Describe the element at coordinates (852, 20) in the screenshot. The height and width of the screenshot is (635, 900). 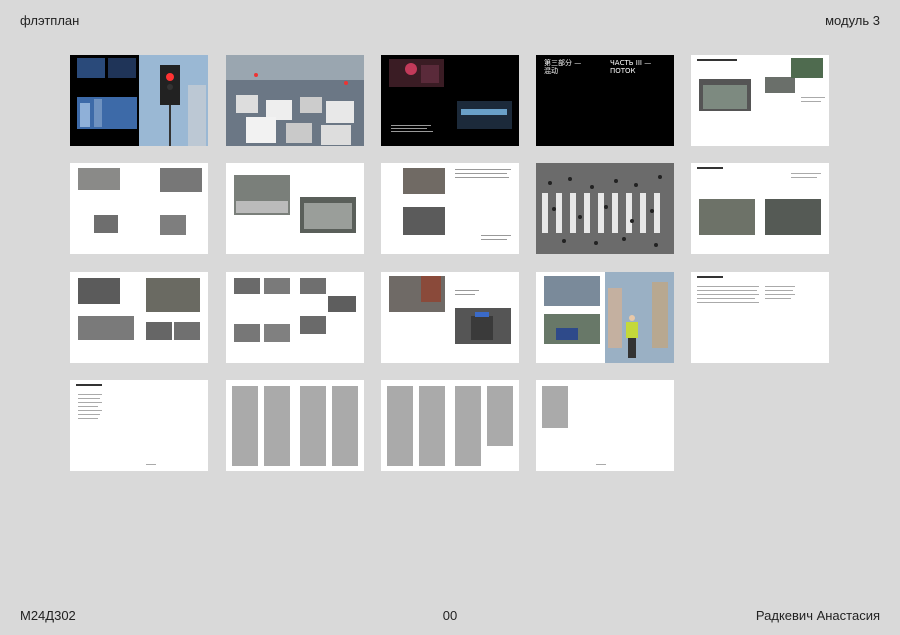
I see `module-label: модуль 3` at that location.